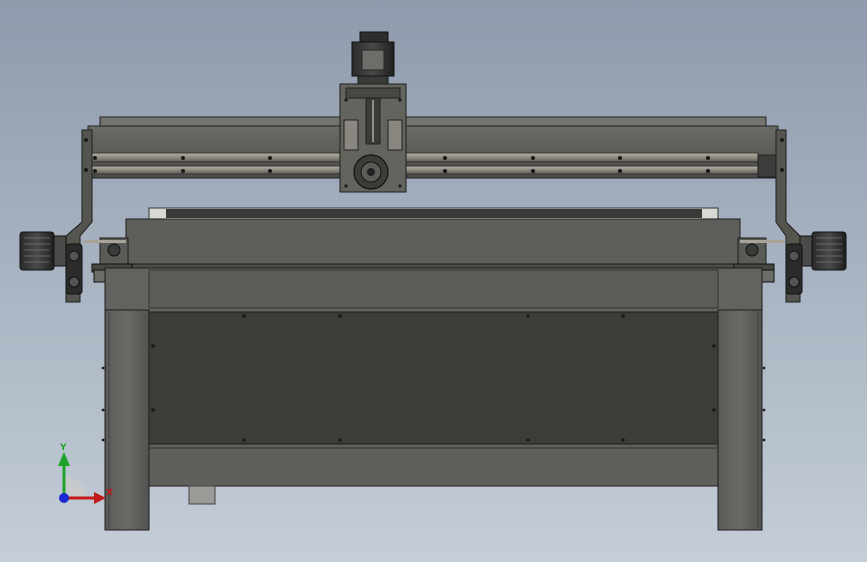 This screenshot has height=562, width=867. Describe the element at coordinates (109, 493) in the screenshot. I see `x-axis-label: X` at that location.